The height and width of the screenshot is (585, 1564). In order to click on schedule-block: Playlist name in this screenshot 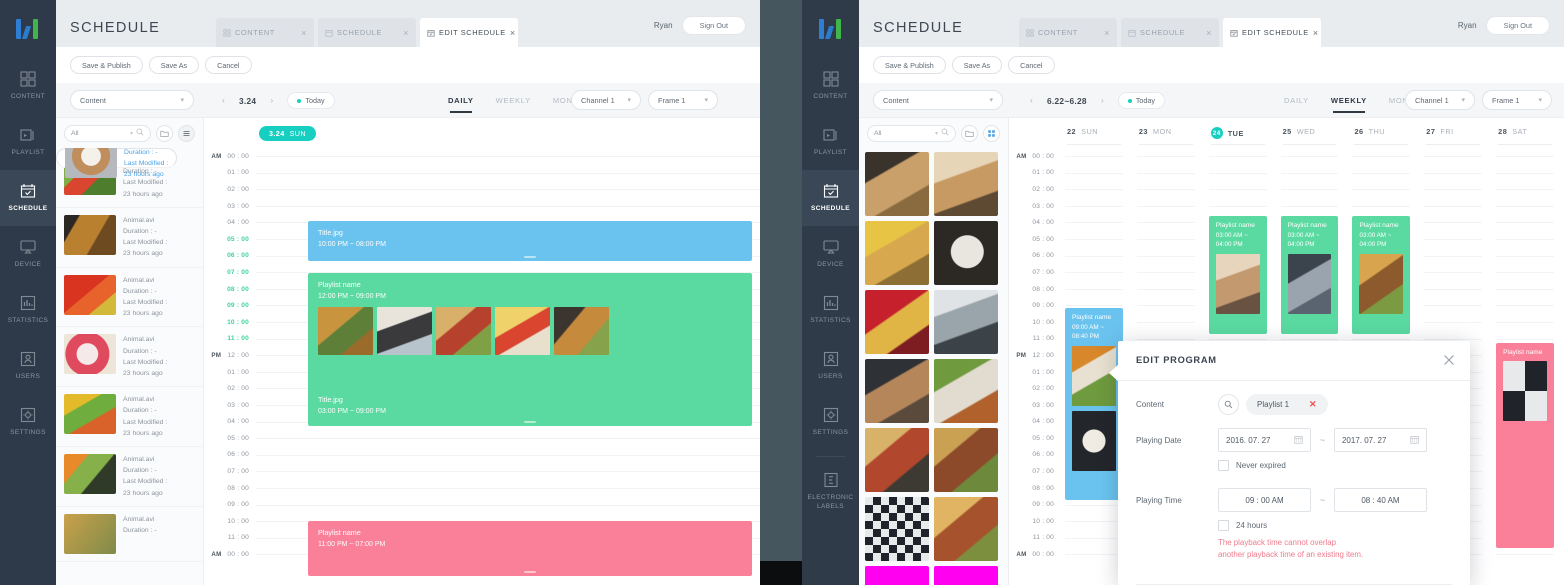, I will do `click(1525, 445)`.